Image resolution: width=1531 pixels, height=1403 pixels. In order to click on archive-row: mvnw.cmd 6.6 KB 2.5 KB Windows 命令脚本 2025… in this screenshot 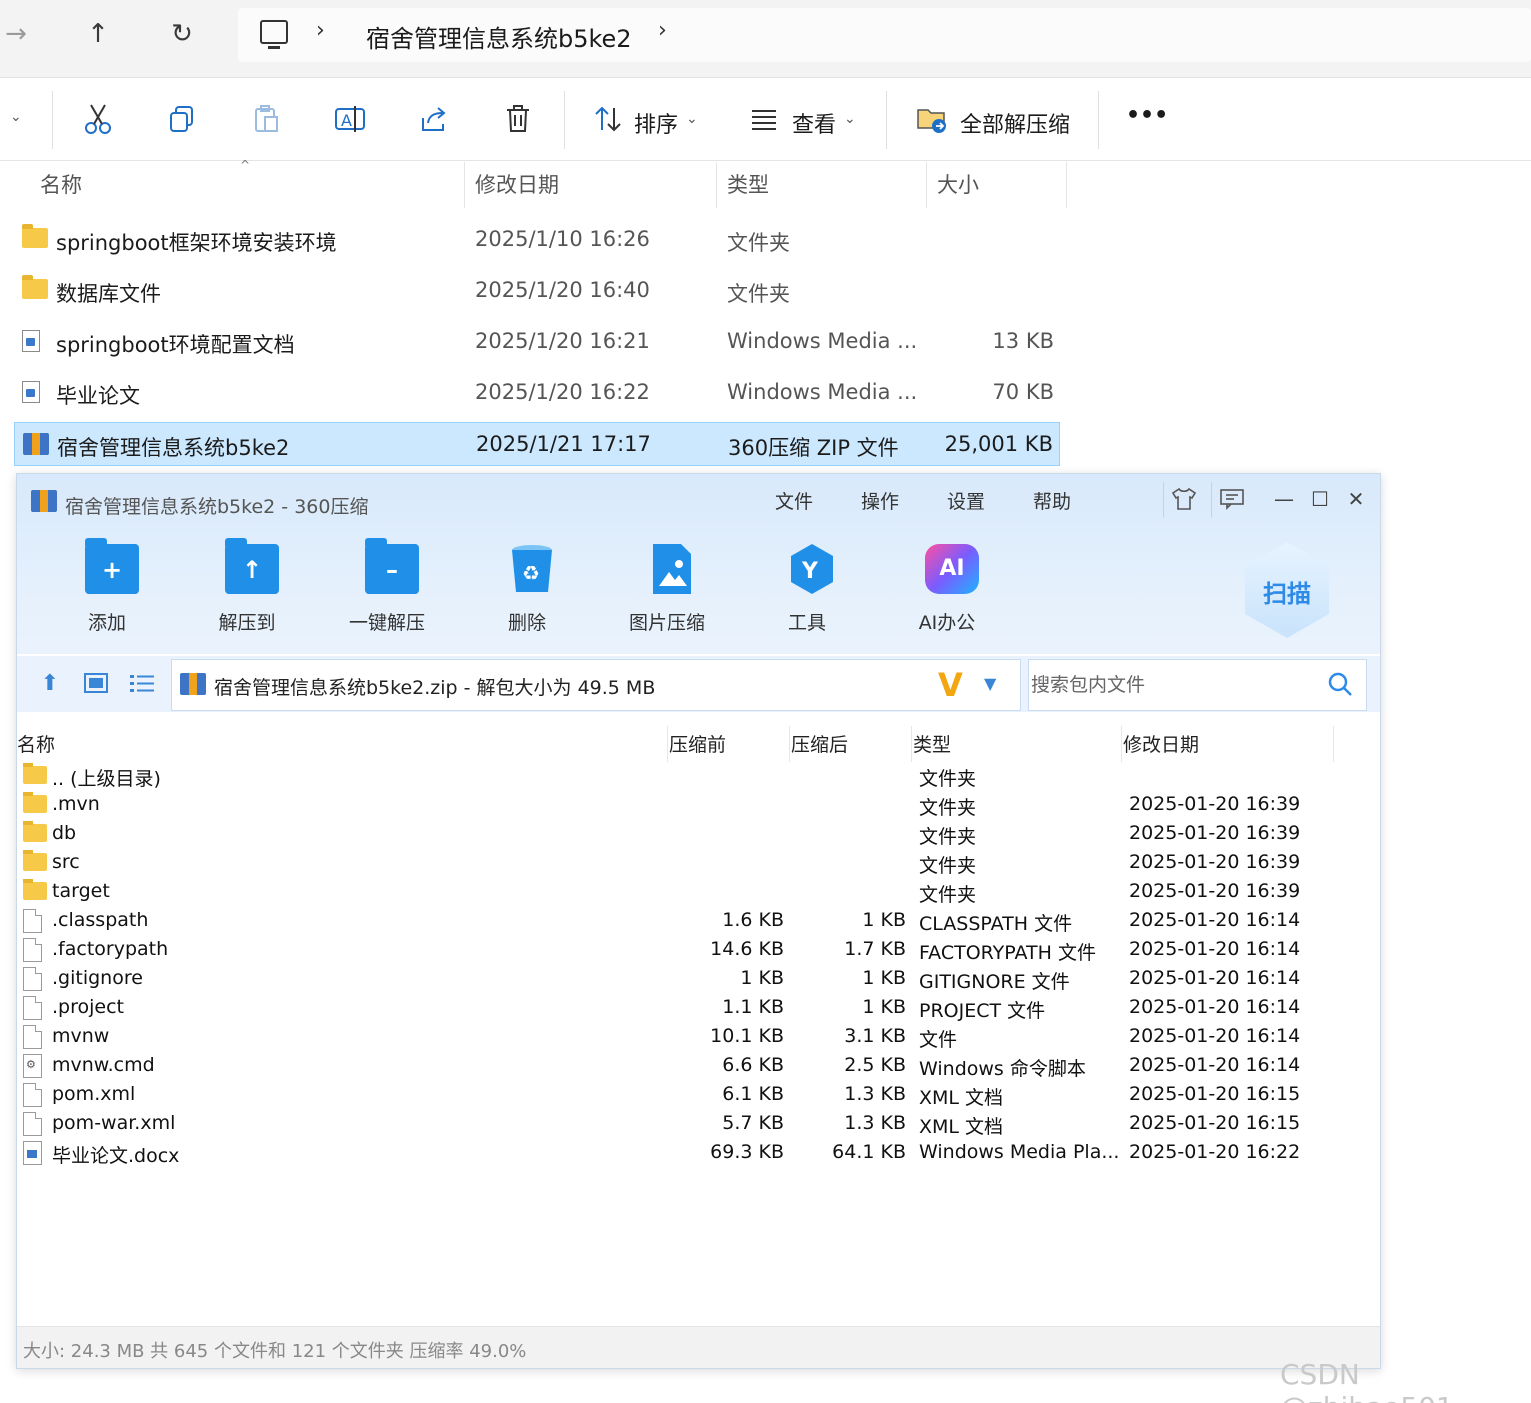, I will do `click(698, 1066)`.